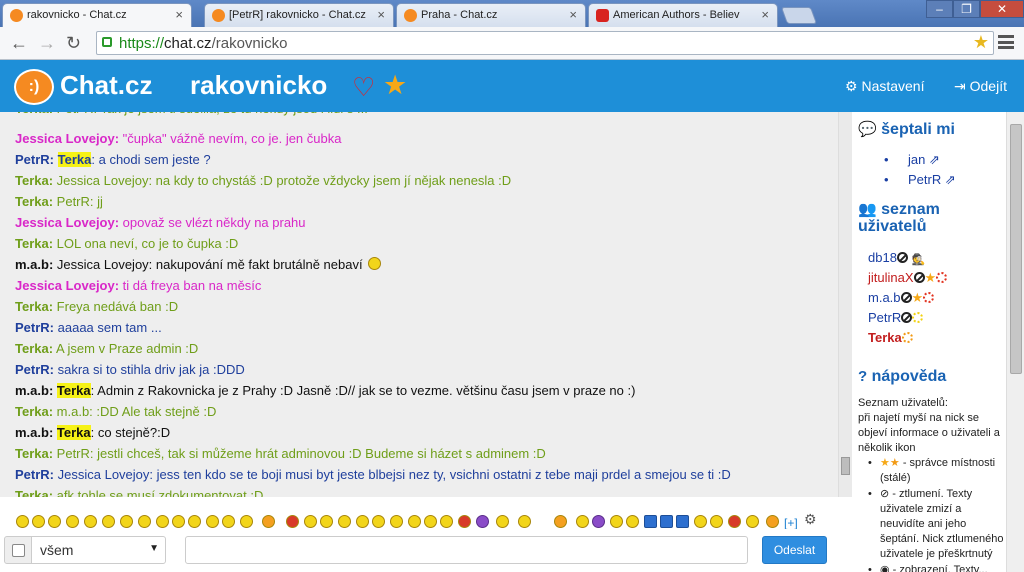 This screenshot has width=1024, height=572. I want to click on close-window-icon: ✕, so click(1002, 9).